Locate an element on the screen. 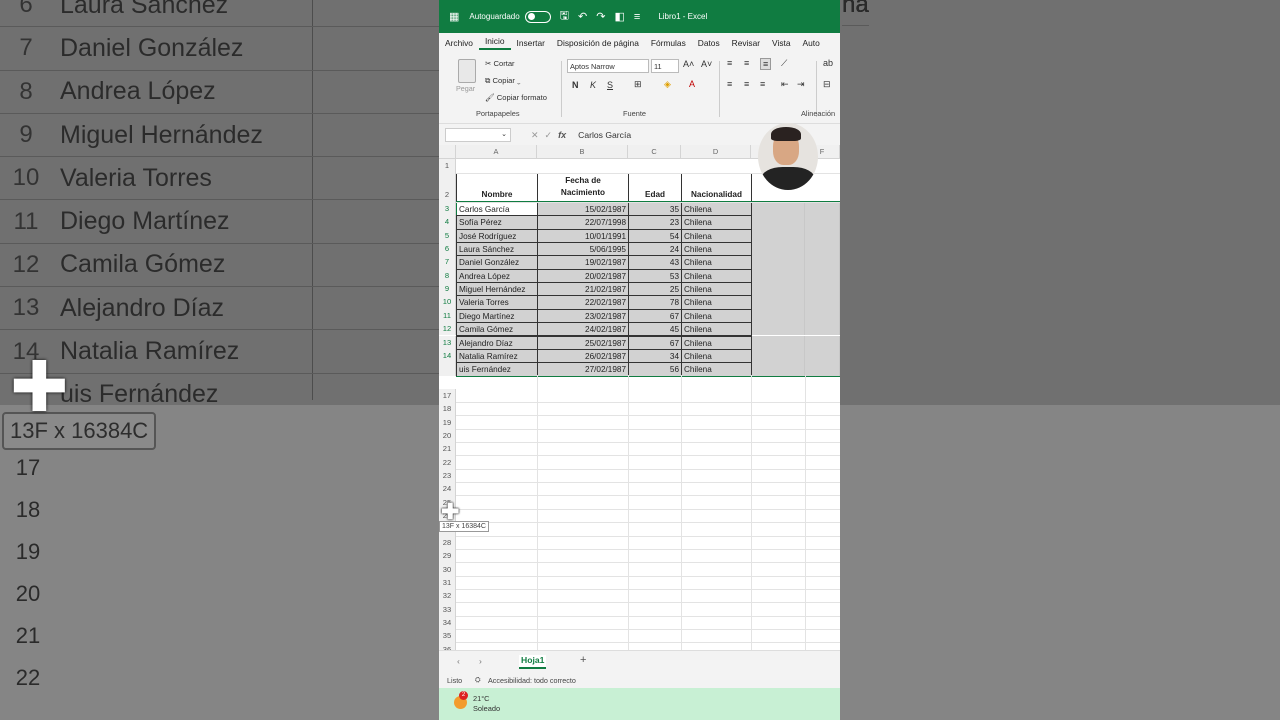 This screenshot has height=720, width=1280. autosave-toggle is located at coordinates (537, 16).